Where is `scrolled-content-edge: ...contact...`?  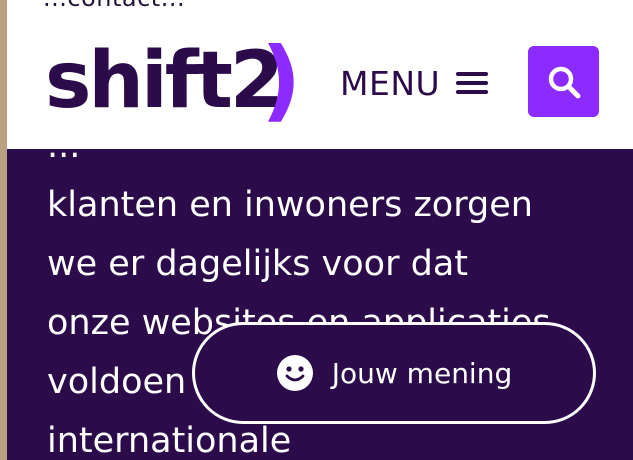 scrolled-content-edge: ...contact... is located at coordinates (320, 4).